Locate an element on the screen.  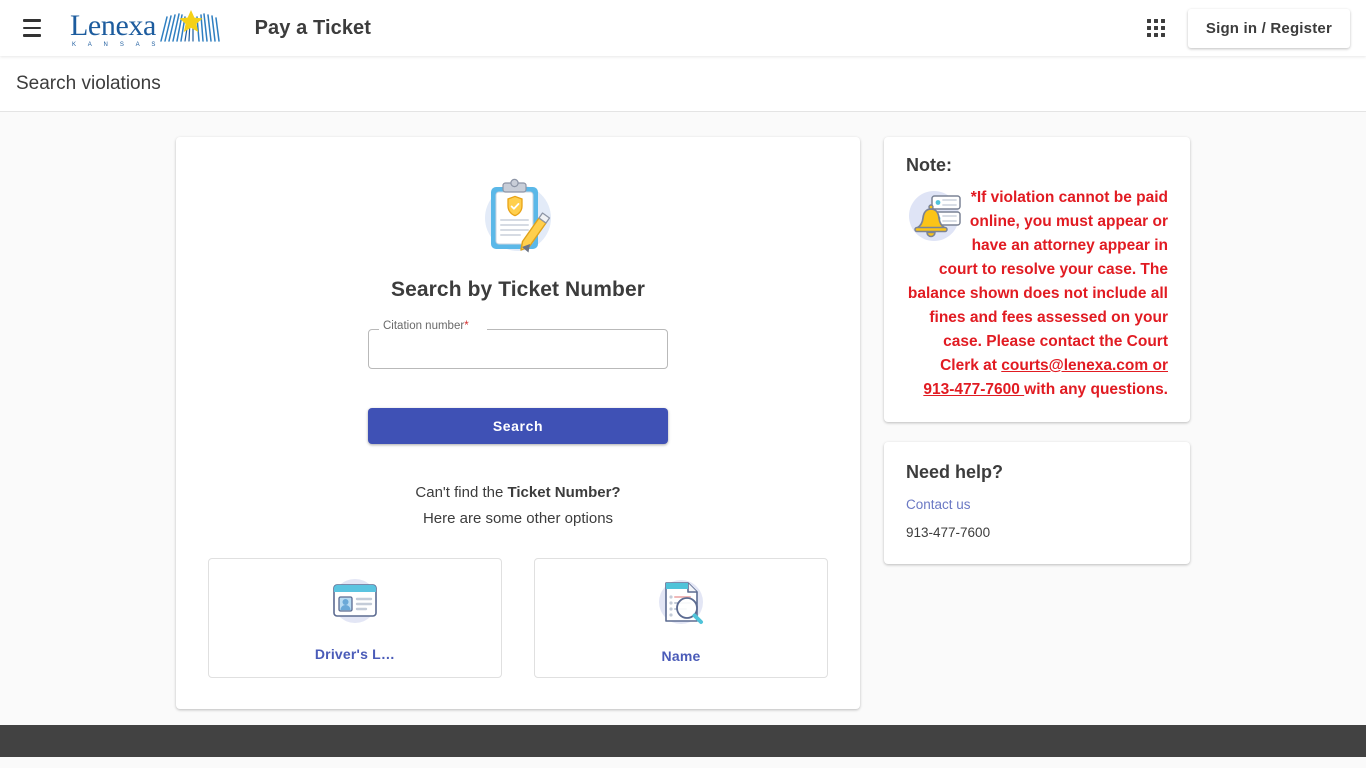
sign-in-register-button: Sign in / Register is located at coordinates (1268, 28).